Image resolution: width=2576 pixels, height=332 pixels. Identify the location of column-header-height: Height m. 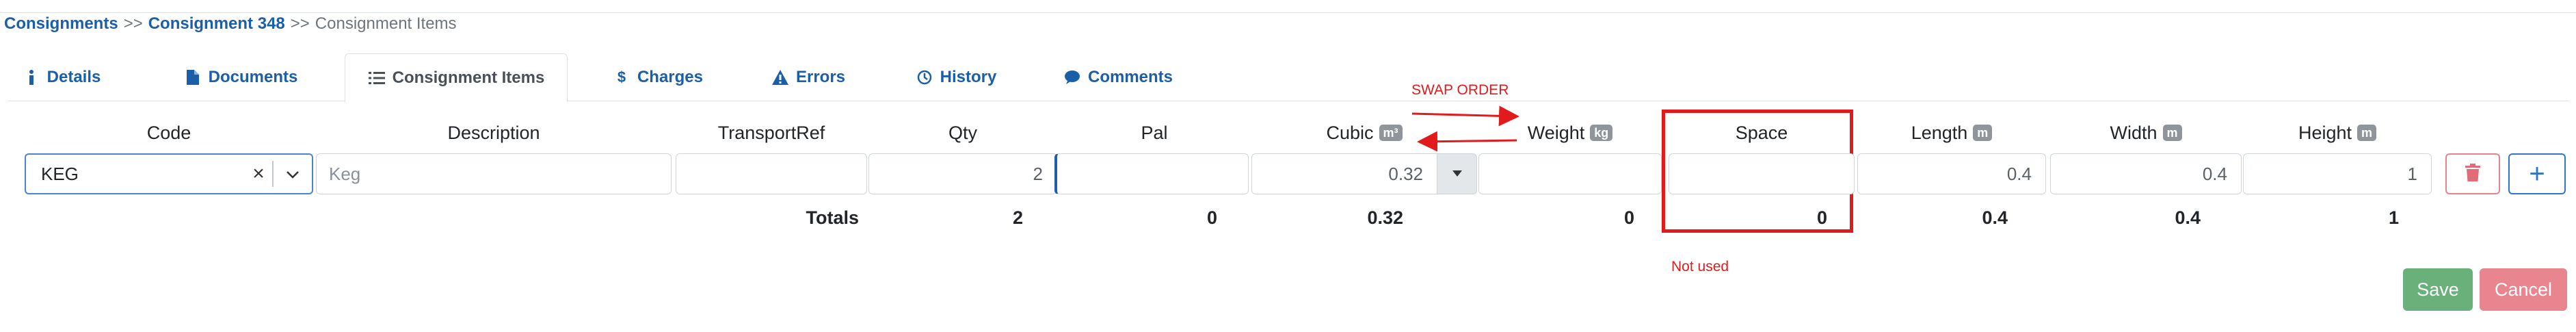
(2337, 132).